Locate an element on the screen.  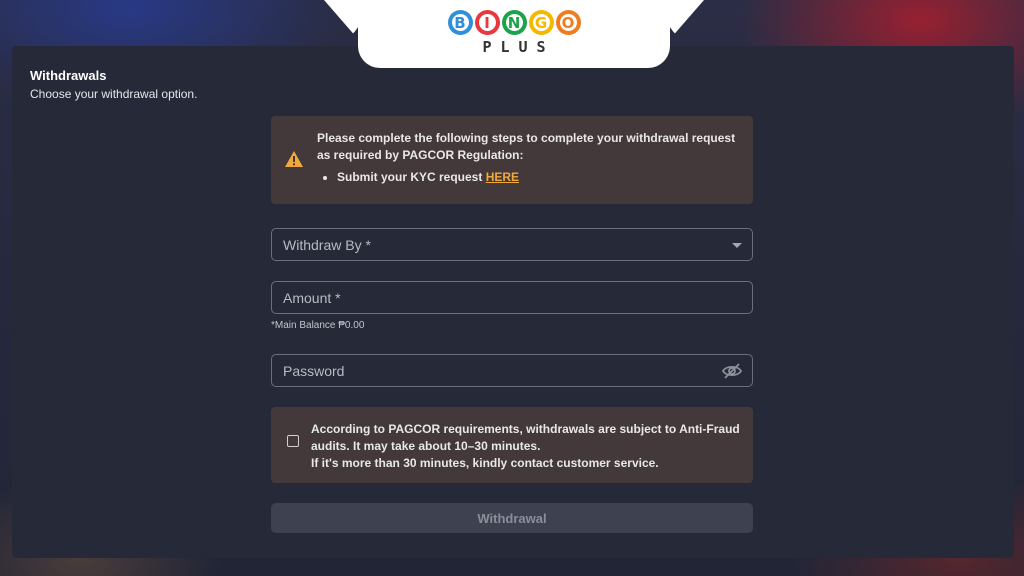
logo-ball-n: N is located at coordinates (514, 22).